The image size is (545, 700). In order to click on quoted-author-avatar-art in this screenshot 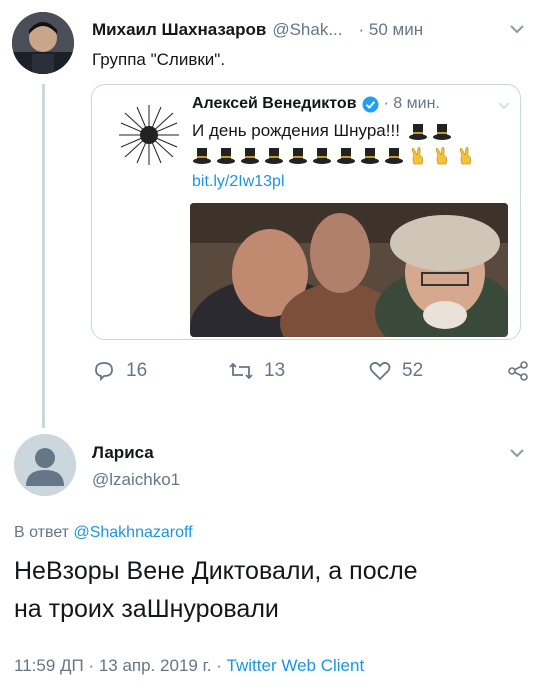, I will do `click(149, 135)`.